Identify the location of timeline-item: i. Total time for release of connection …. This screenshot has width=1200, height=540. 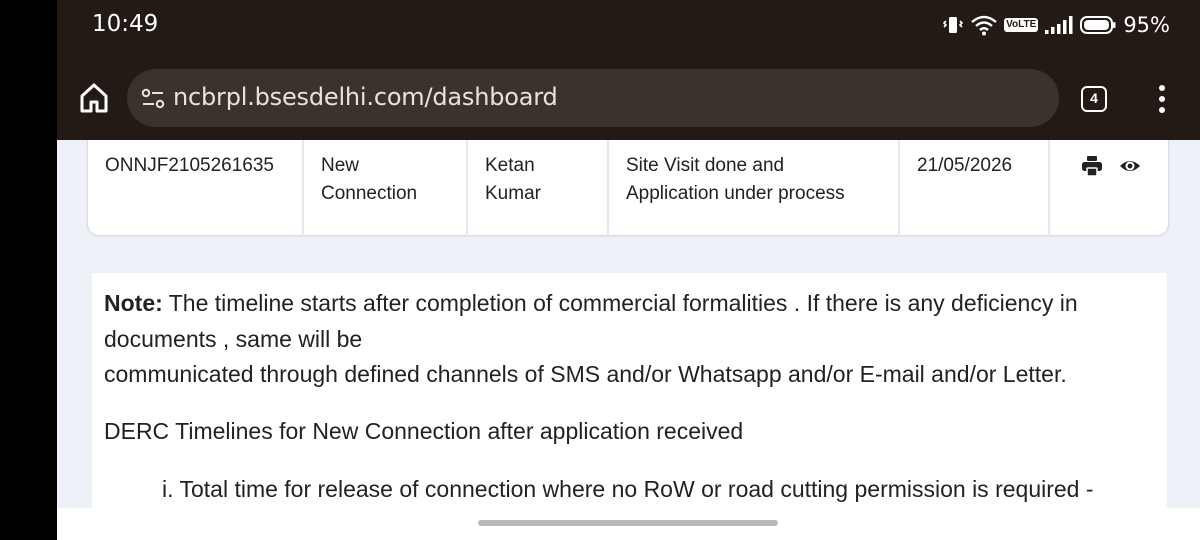
(628, 489).